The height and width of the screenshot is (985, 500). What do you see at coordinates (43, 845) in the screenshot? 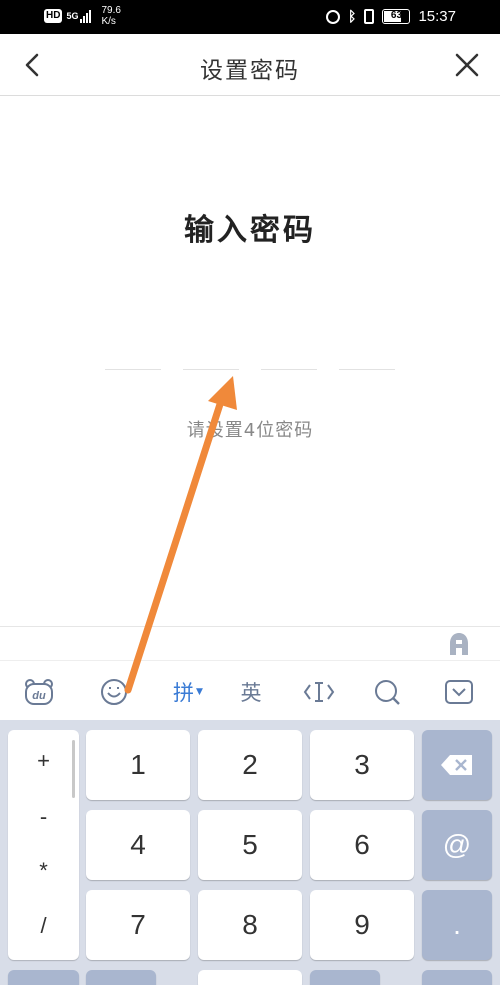
I see `symbol-column: + - * /` at bounding box center [43, 845].